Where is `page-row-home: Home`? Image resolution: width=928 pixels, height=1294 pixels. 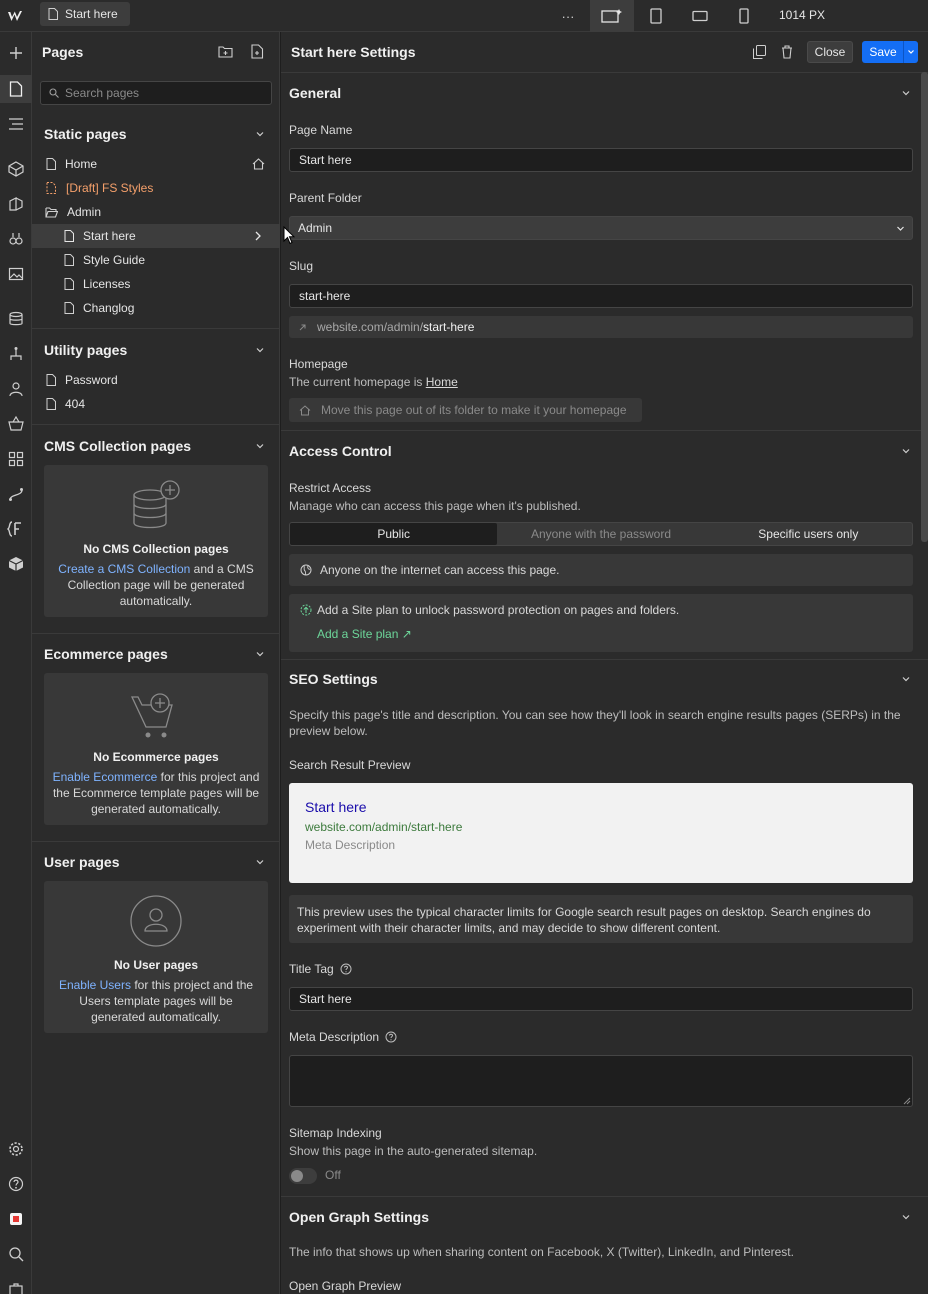 page-row-home: Home is located at coordinates (156, 164).